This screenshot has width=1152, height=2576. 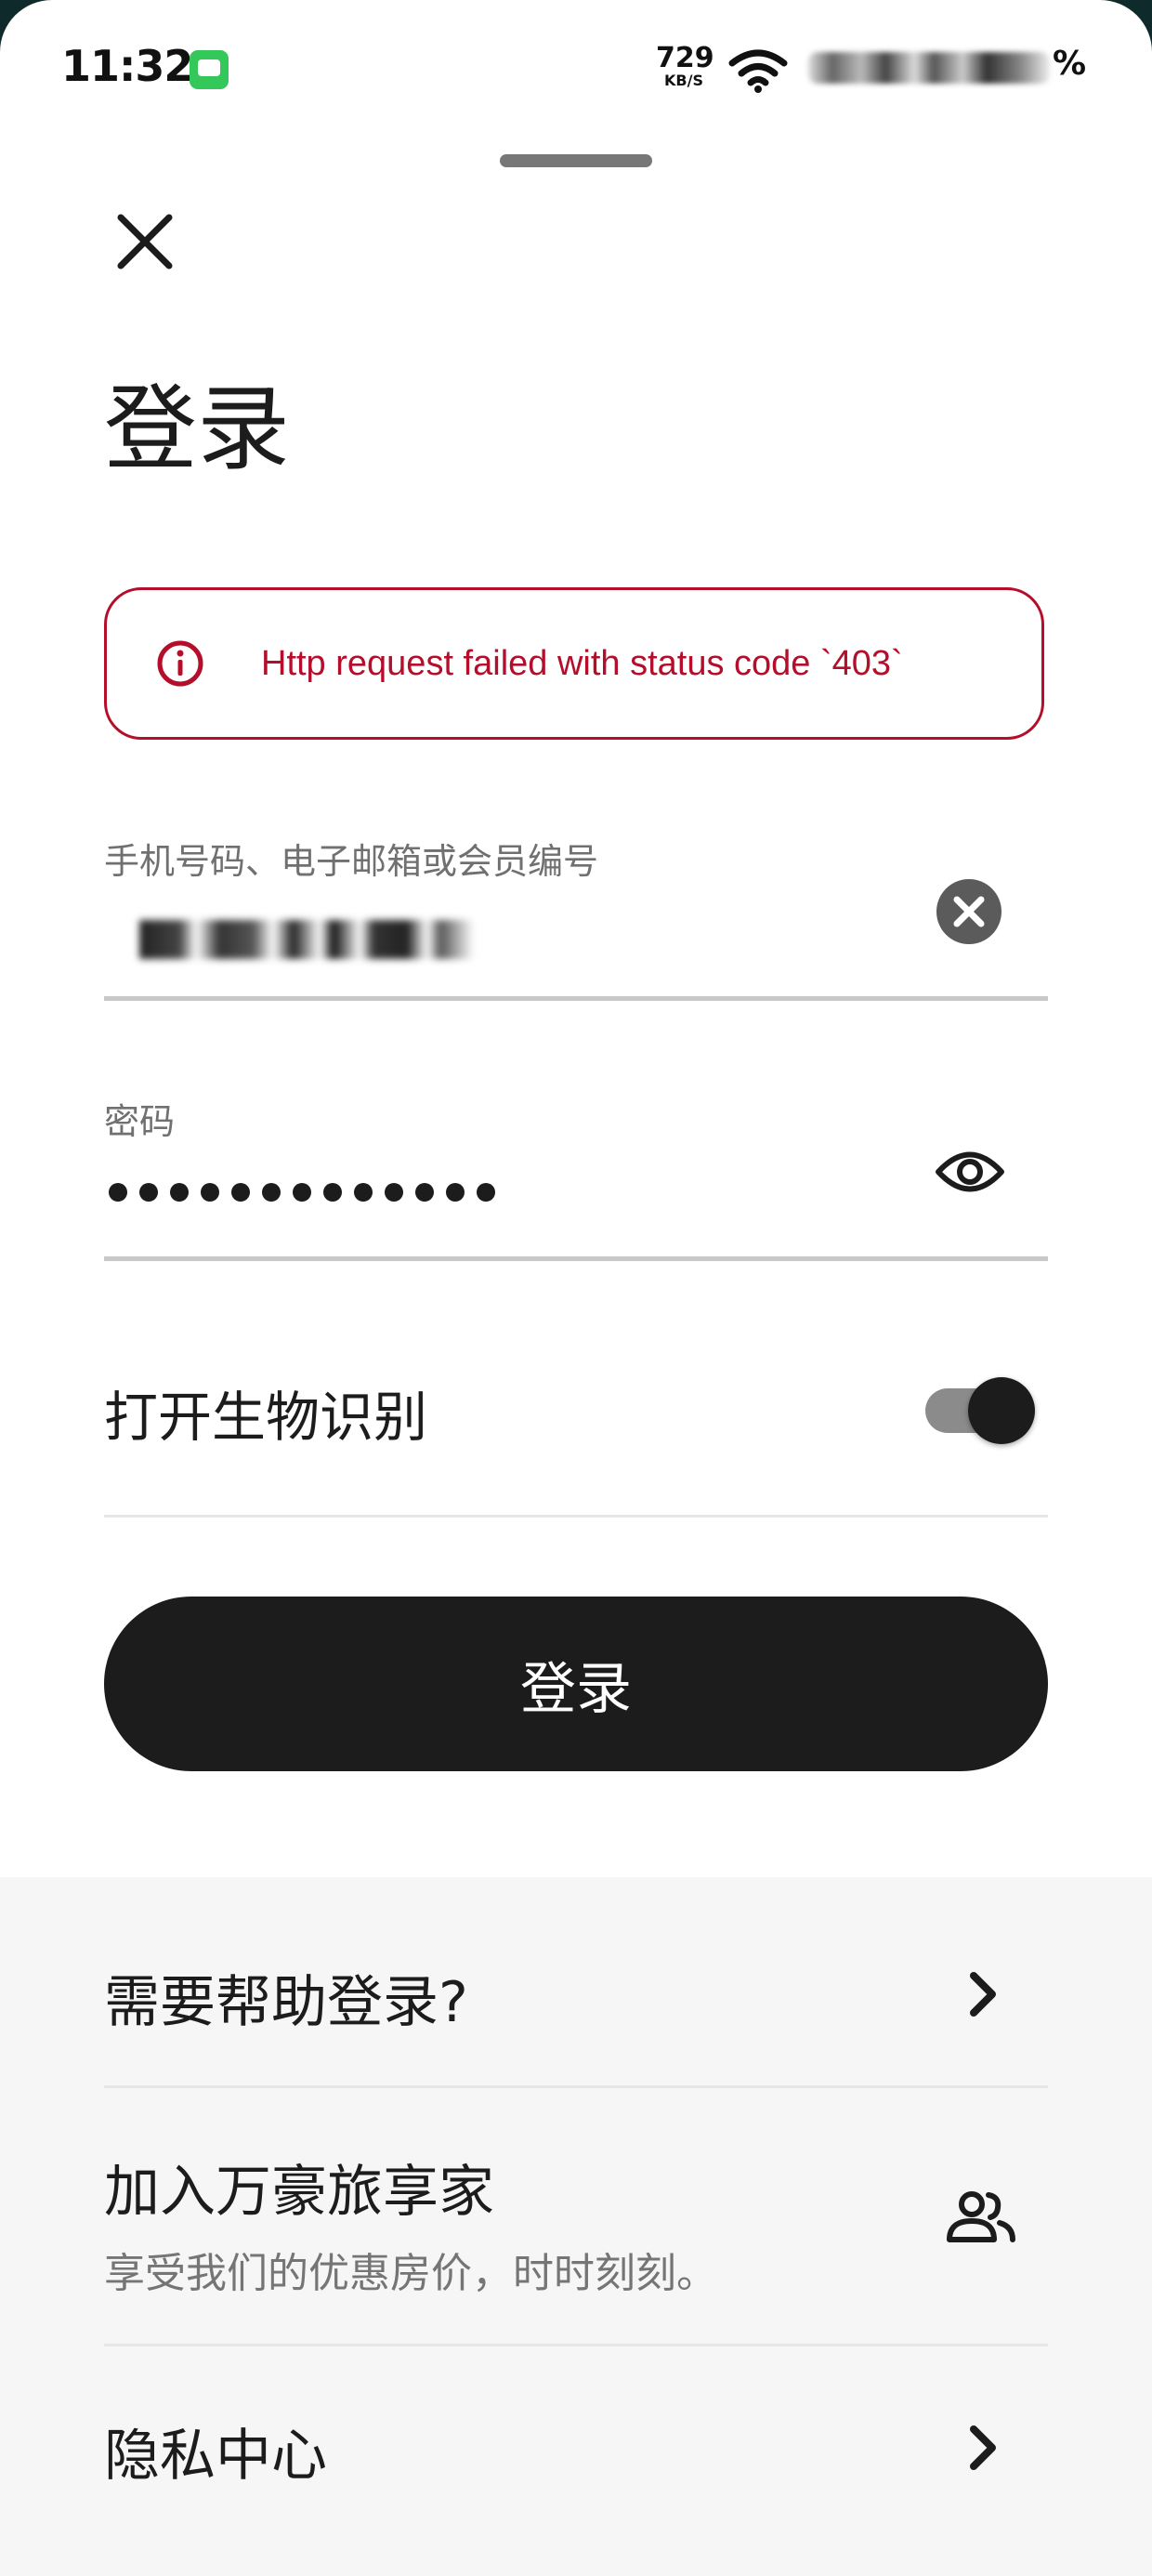 I want to click on username-underline, so click(x=576, y=998).